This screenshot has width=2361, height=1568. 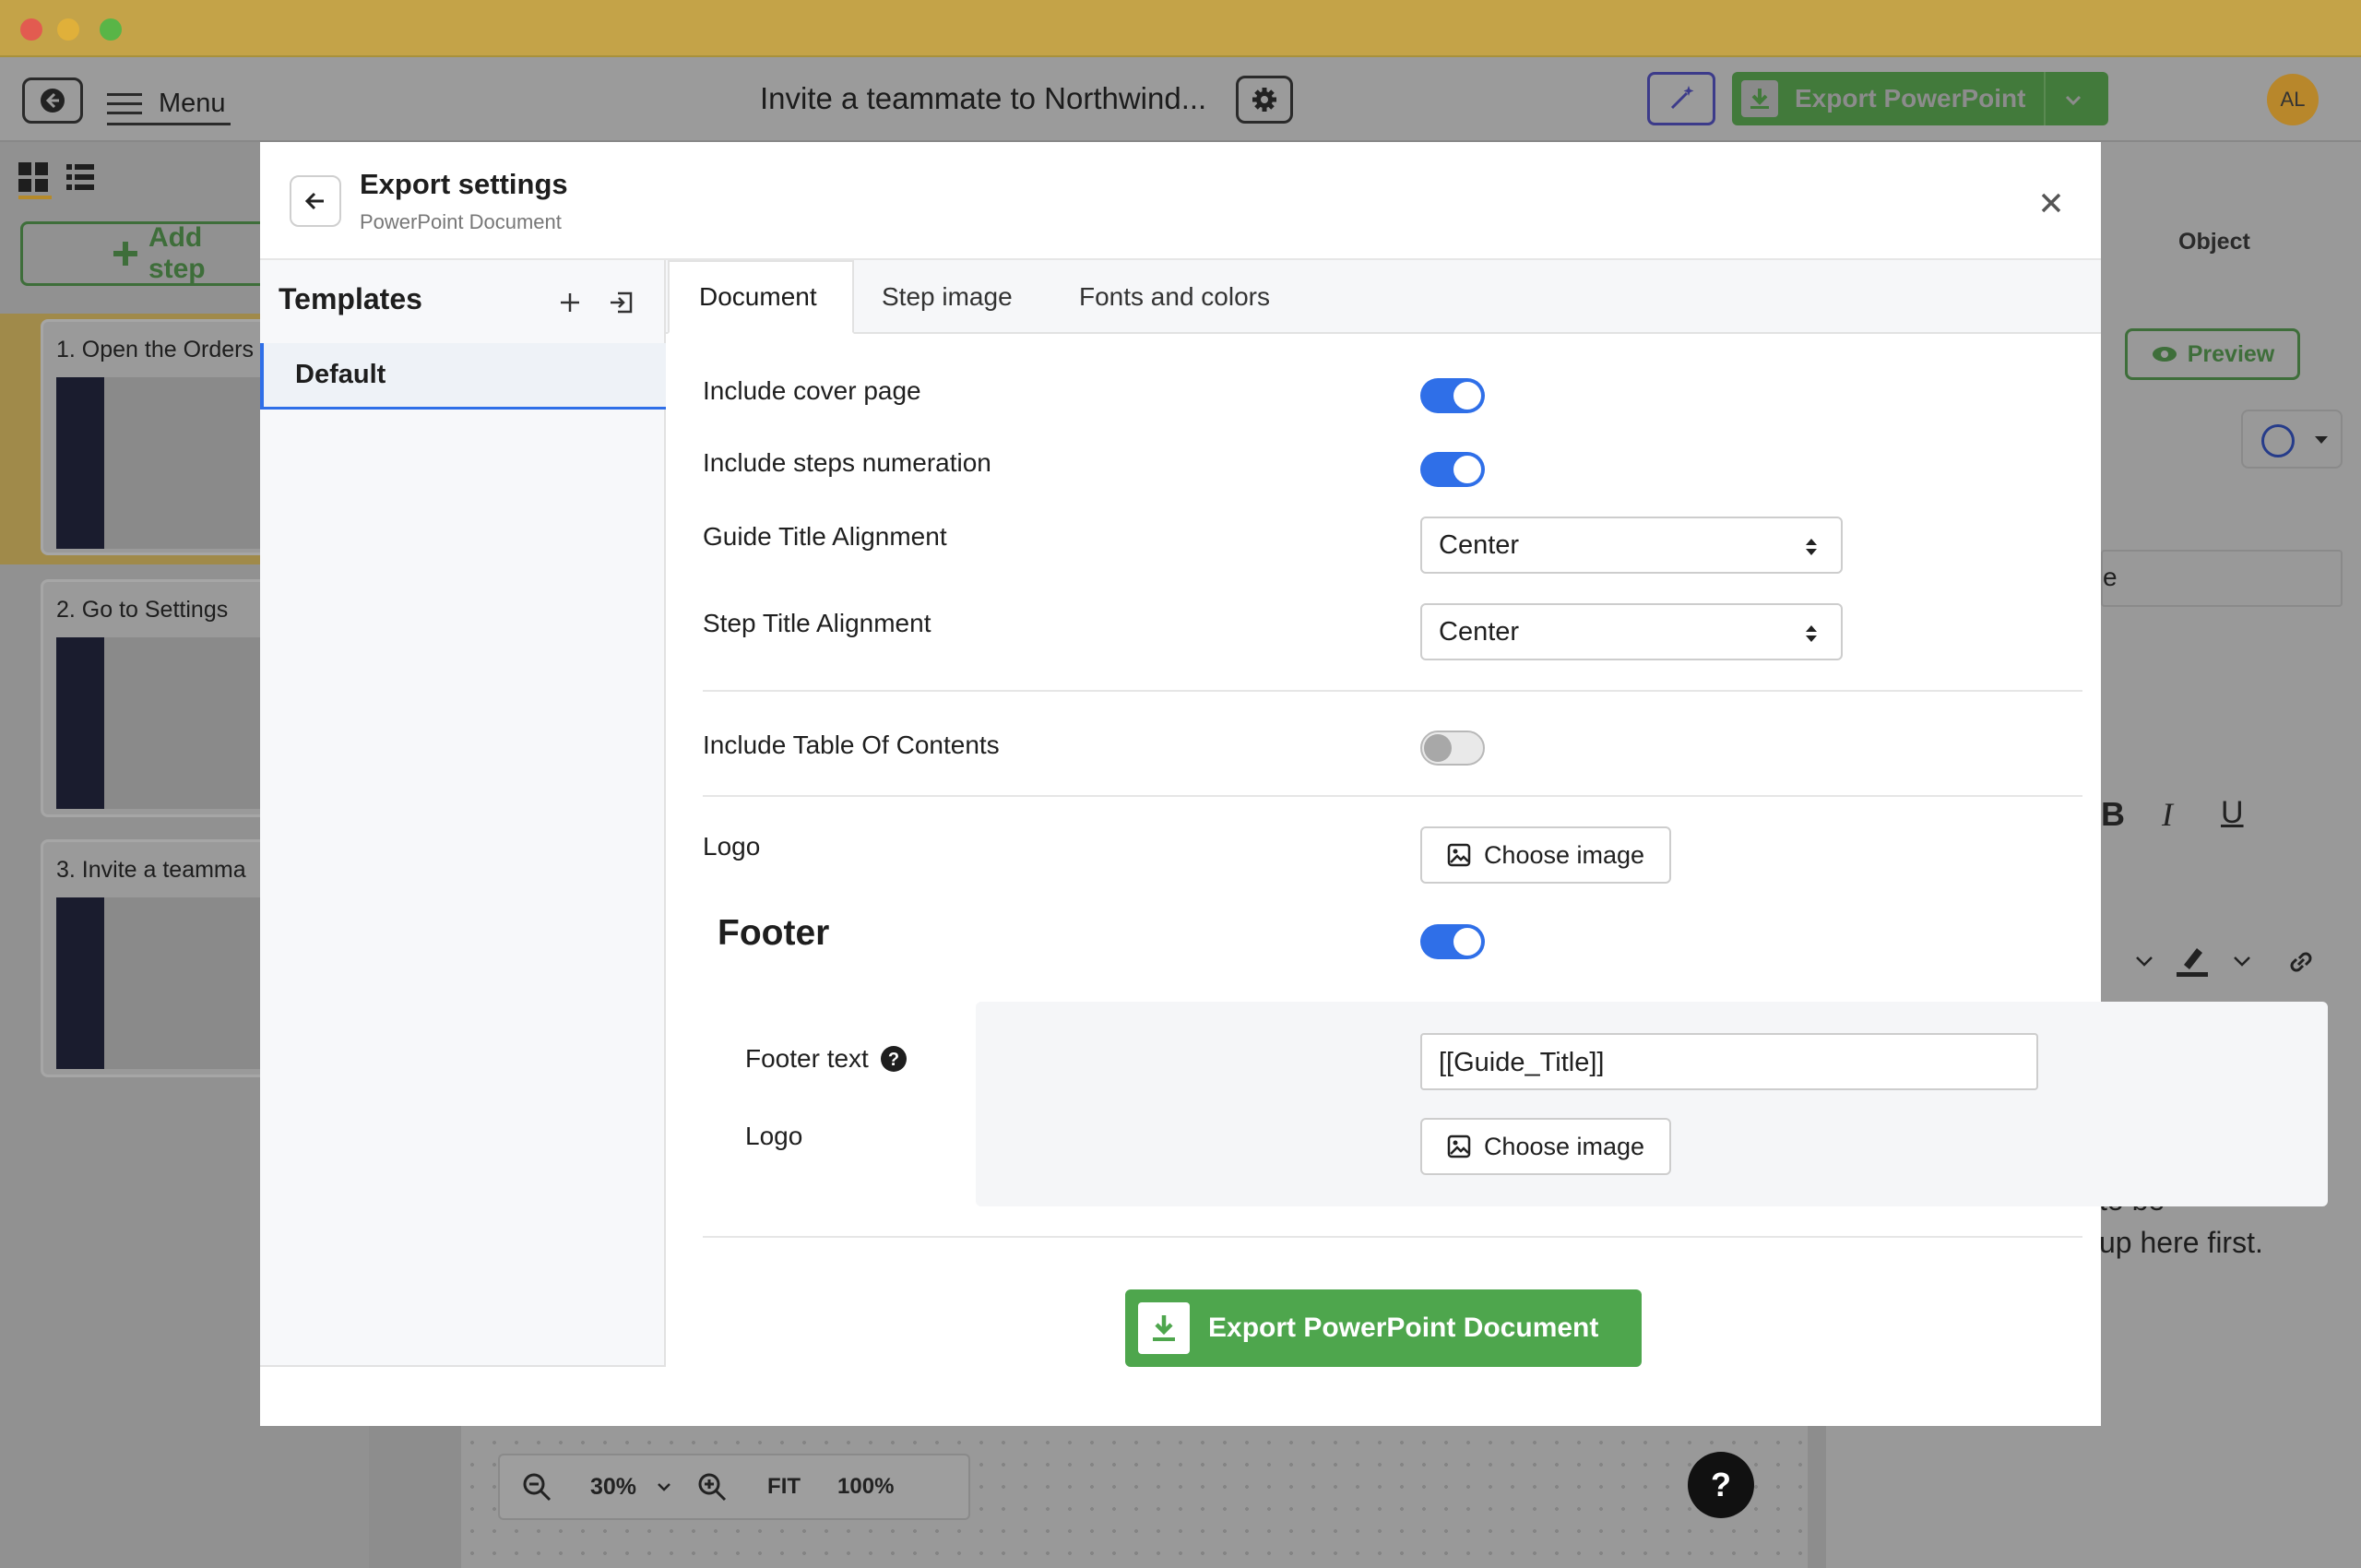 I want to click on export-powerpoint-label: Export PowerPoint, so click(x=1910, y=98).